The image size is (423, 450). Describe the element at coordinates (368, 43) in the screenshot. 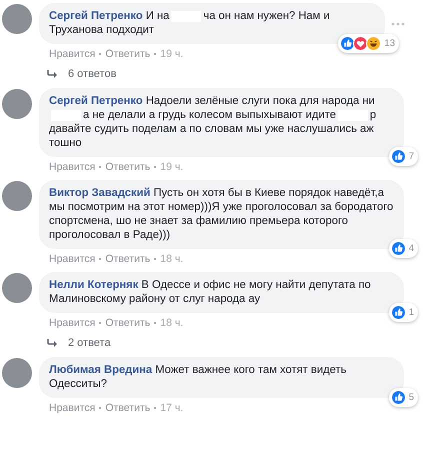

I see `reaction-badge: 13` at that location.